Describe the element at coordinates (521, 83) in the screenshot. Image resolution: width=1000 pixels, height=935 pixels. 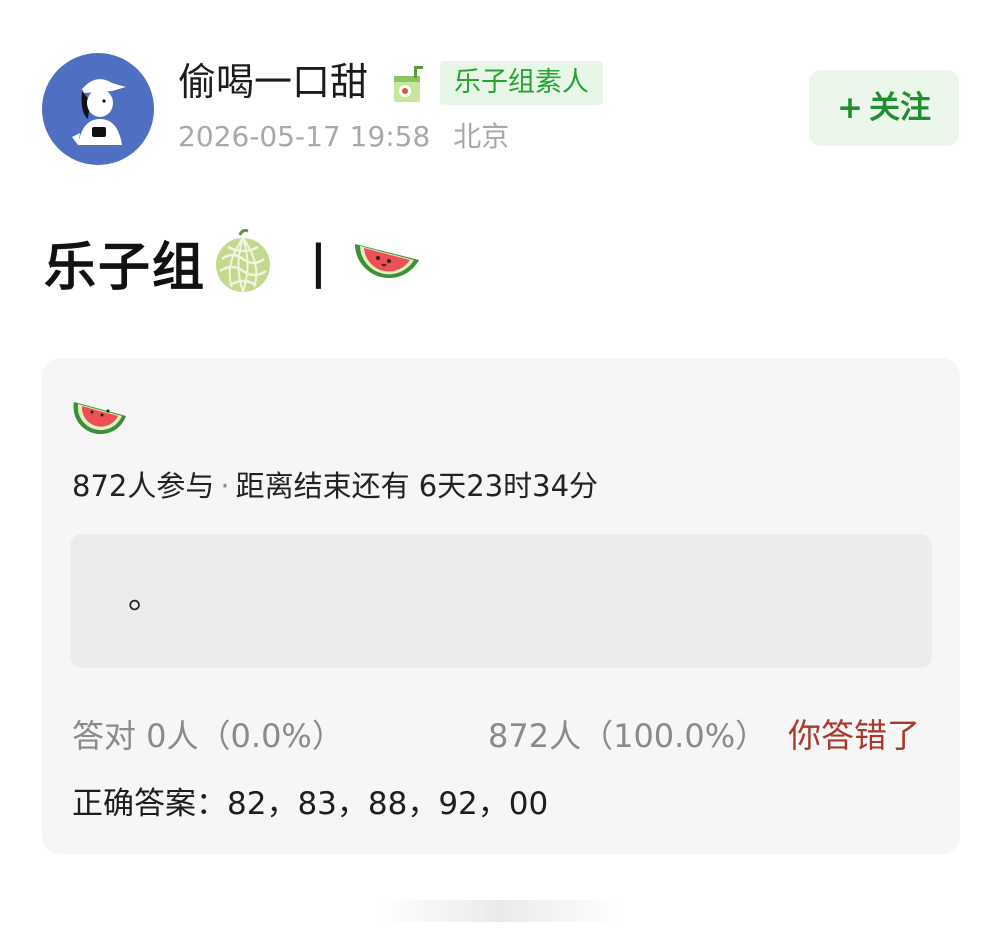
I see `user-group-badge: 乐子组素人` at that location.